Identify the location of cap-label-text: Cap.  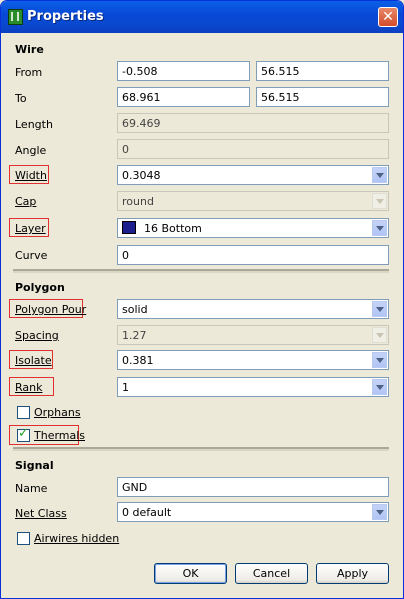
(26, 201).